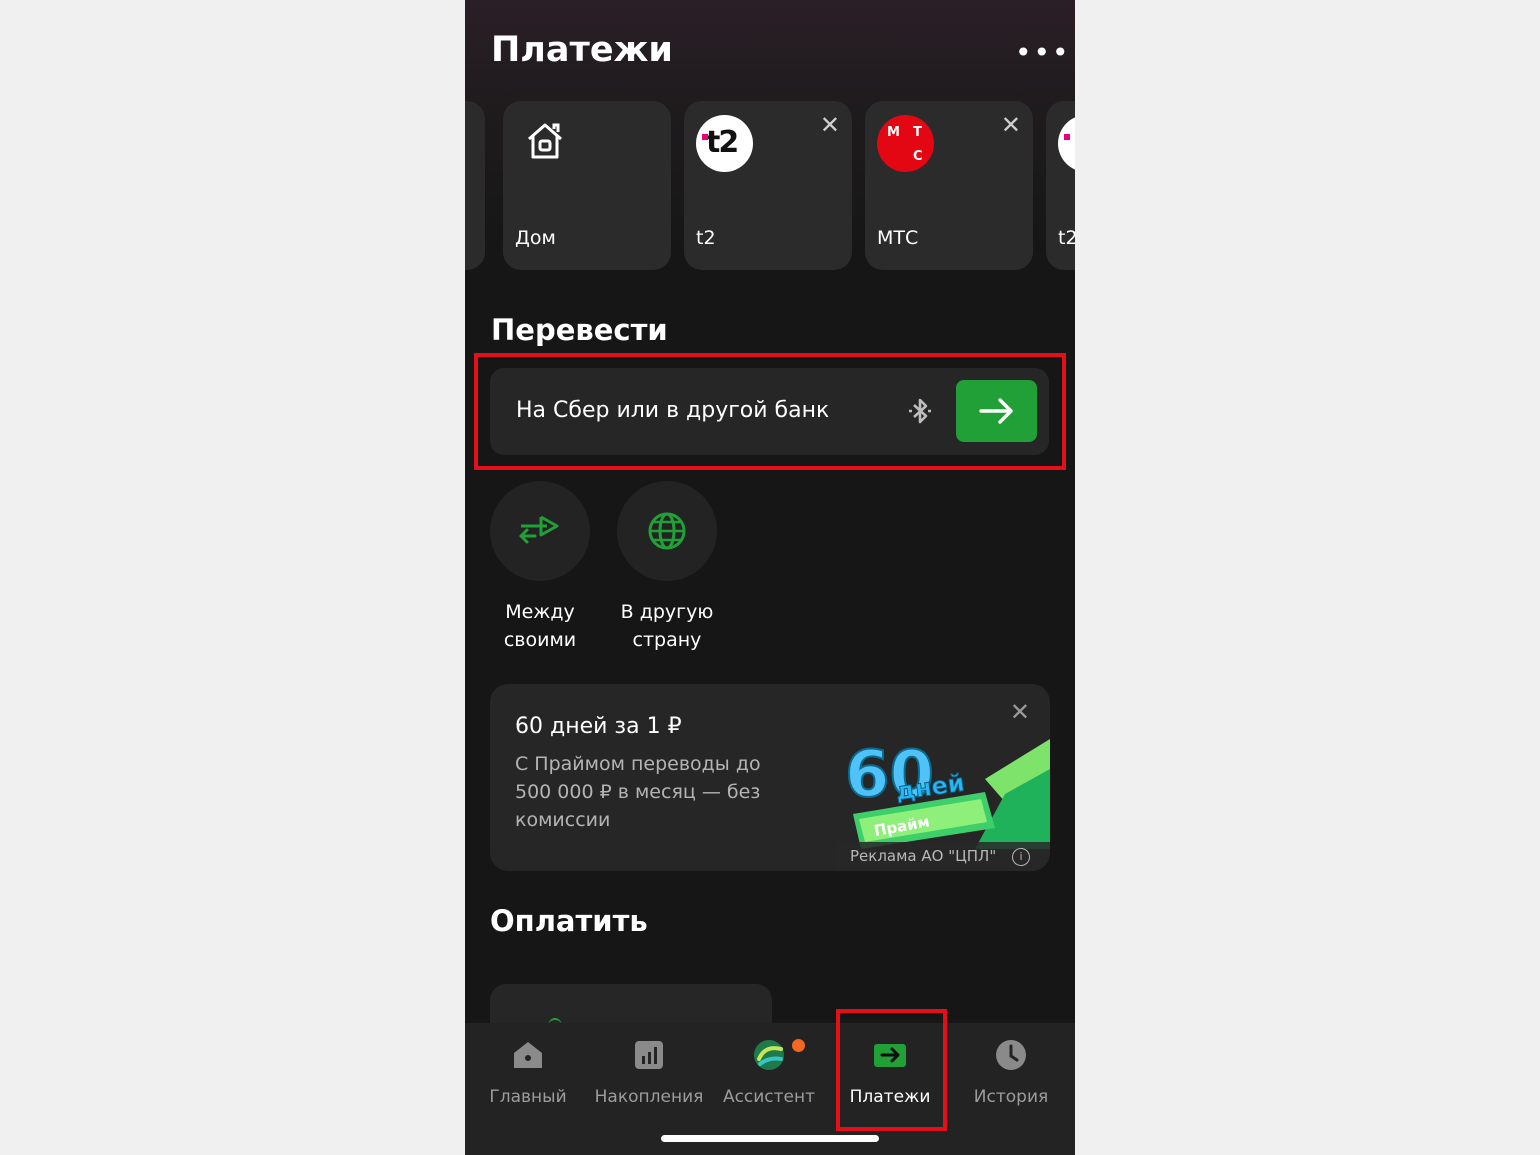 The image size is (1540, 1155). Describe the element at coordinates (587, 185) in the screenshot. I see `quick-payment-home: Дом` at that location.